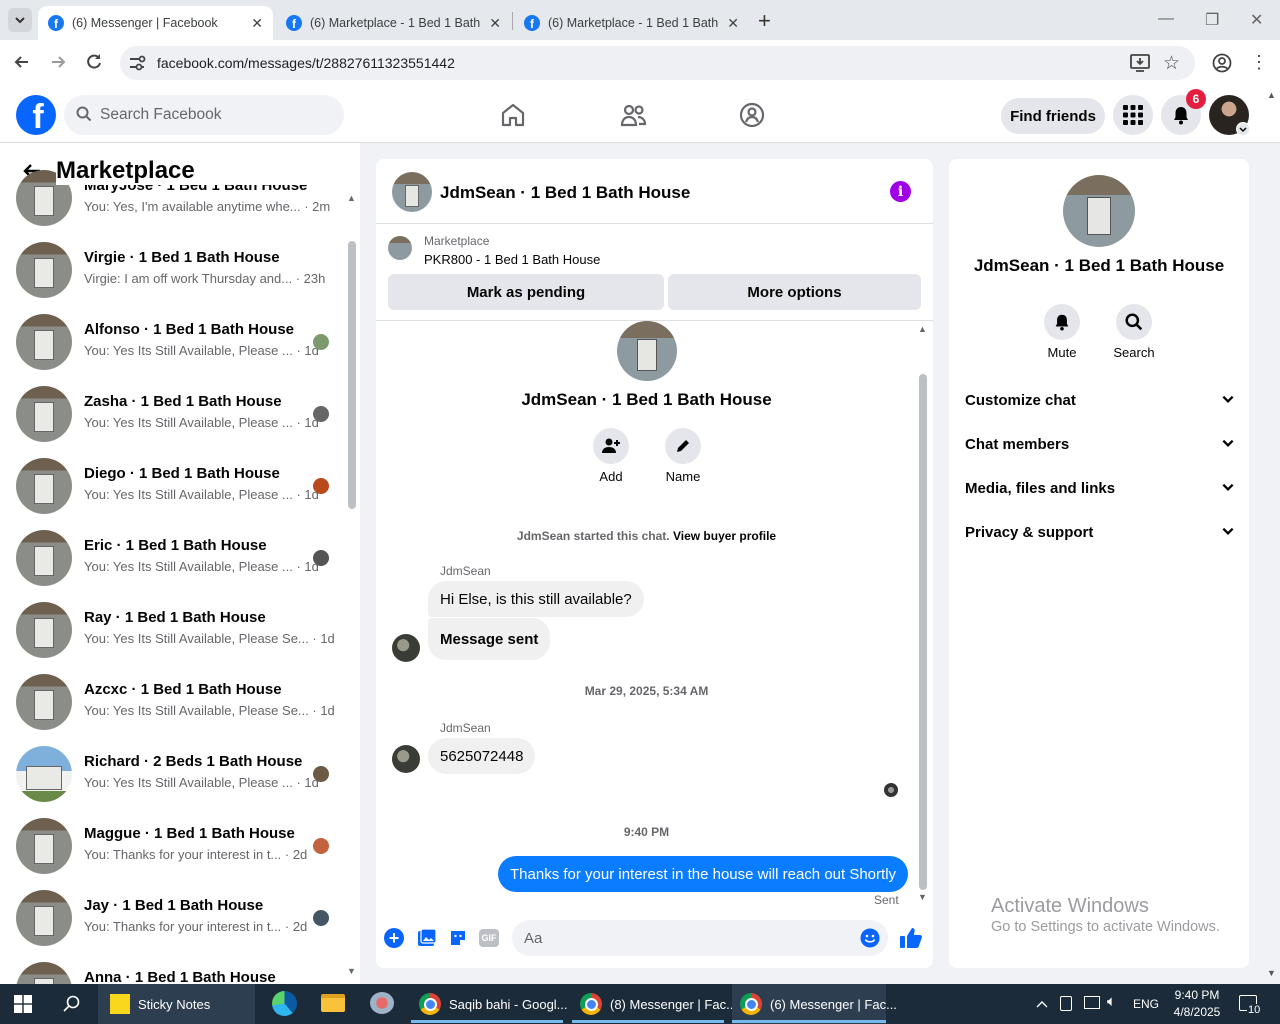 This screenshot has height=1024, width=1280. Describe the element at coordinates (794, 292) in the screenshot. I see `more-options-button: More options` at that location.